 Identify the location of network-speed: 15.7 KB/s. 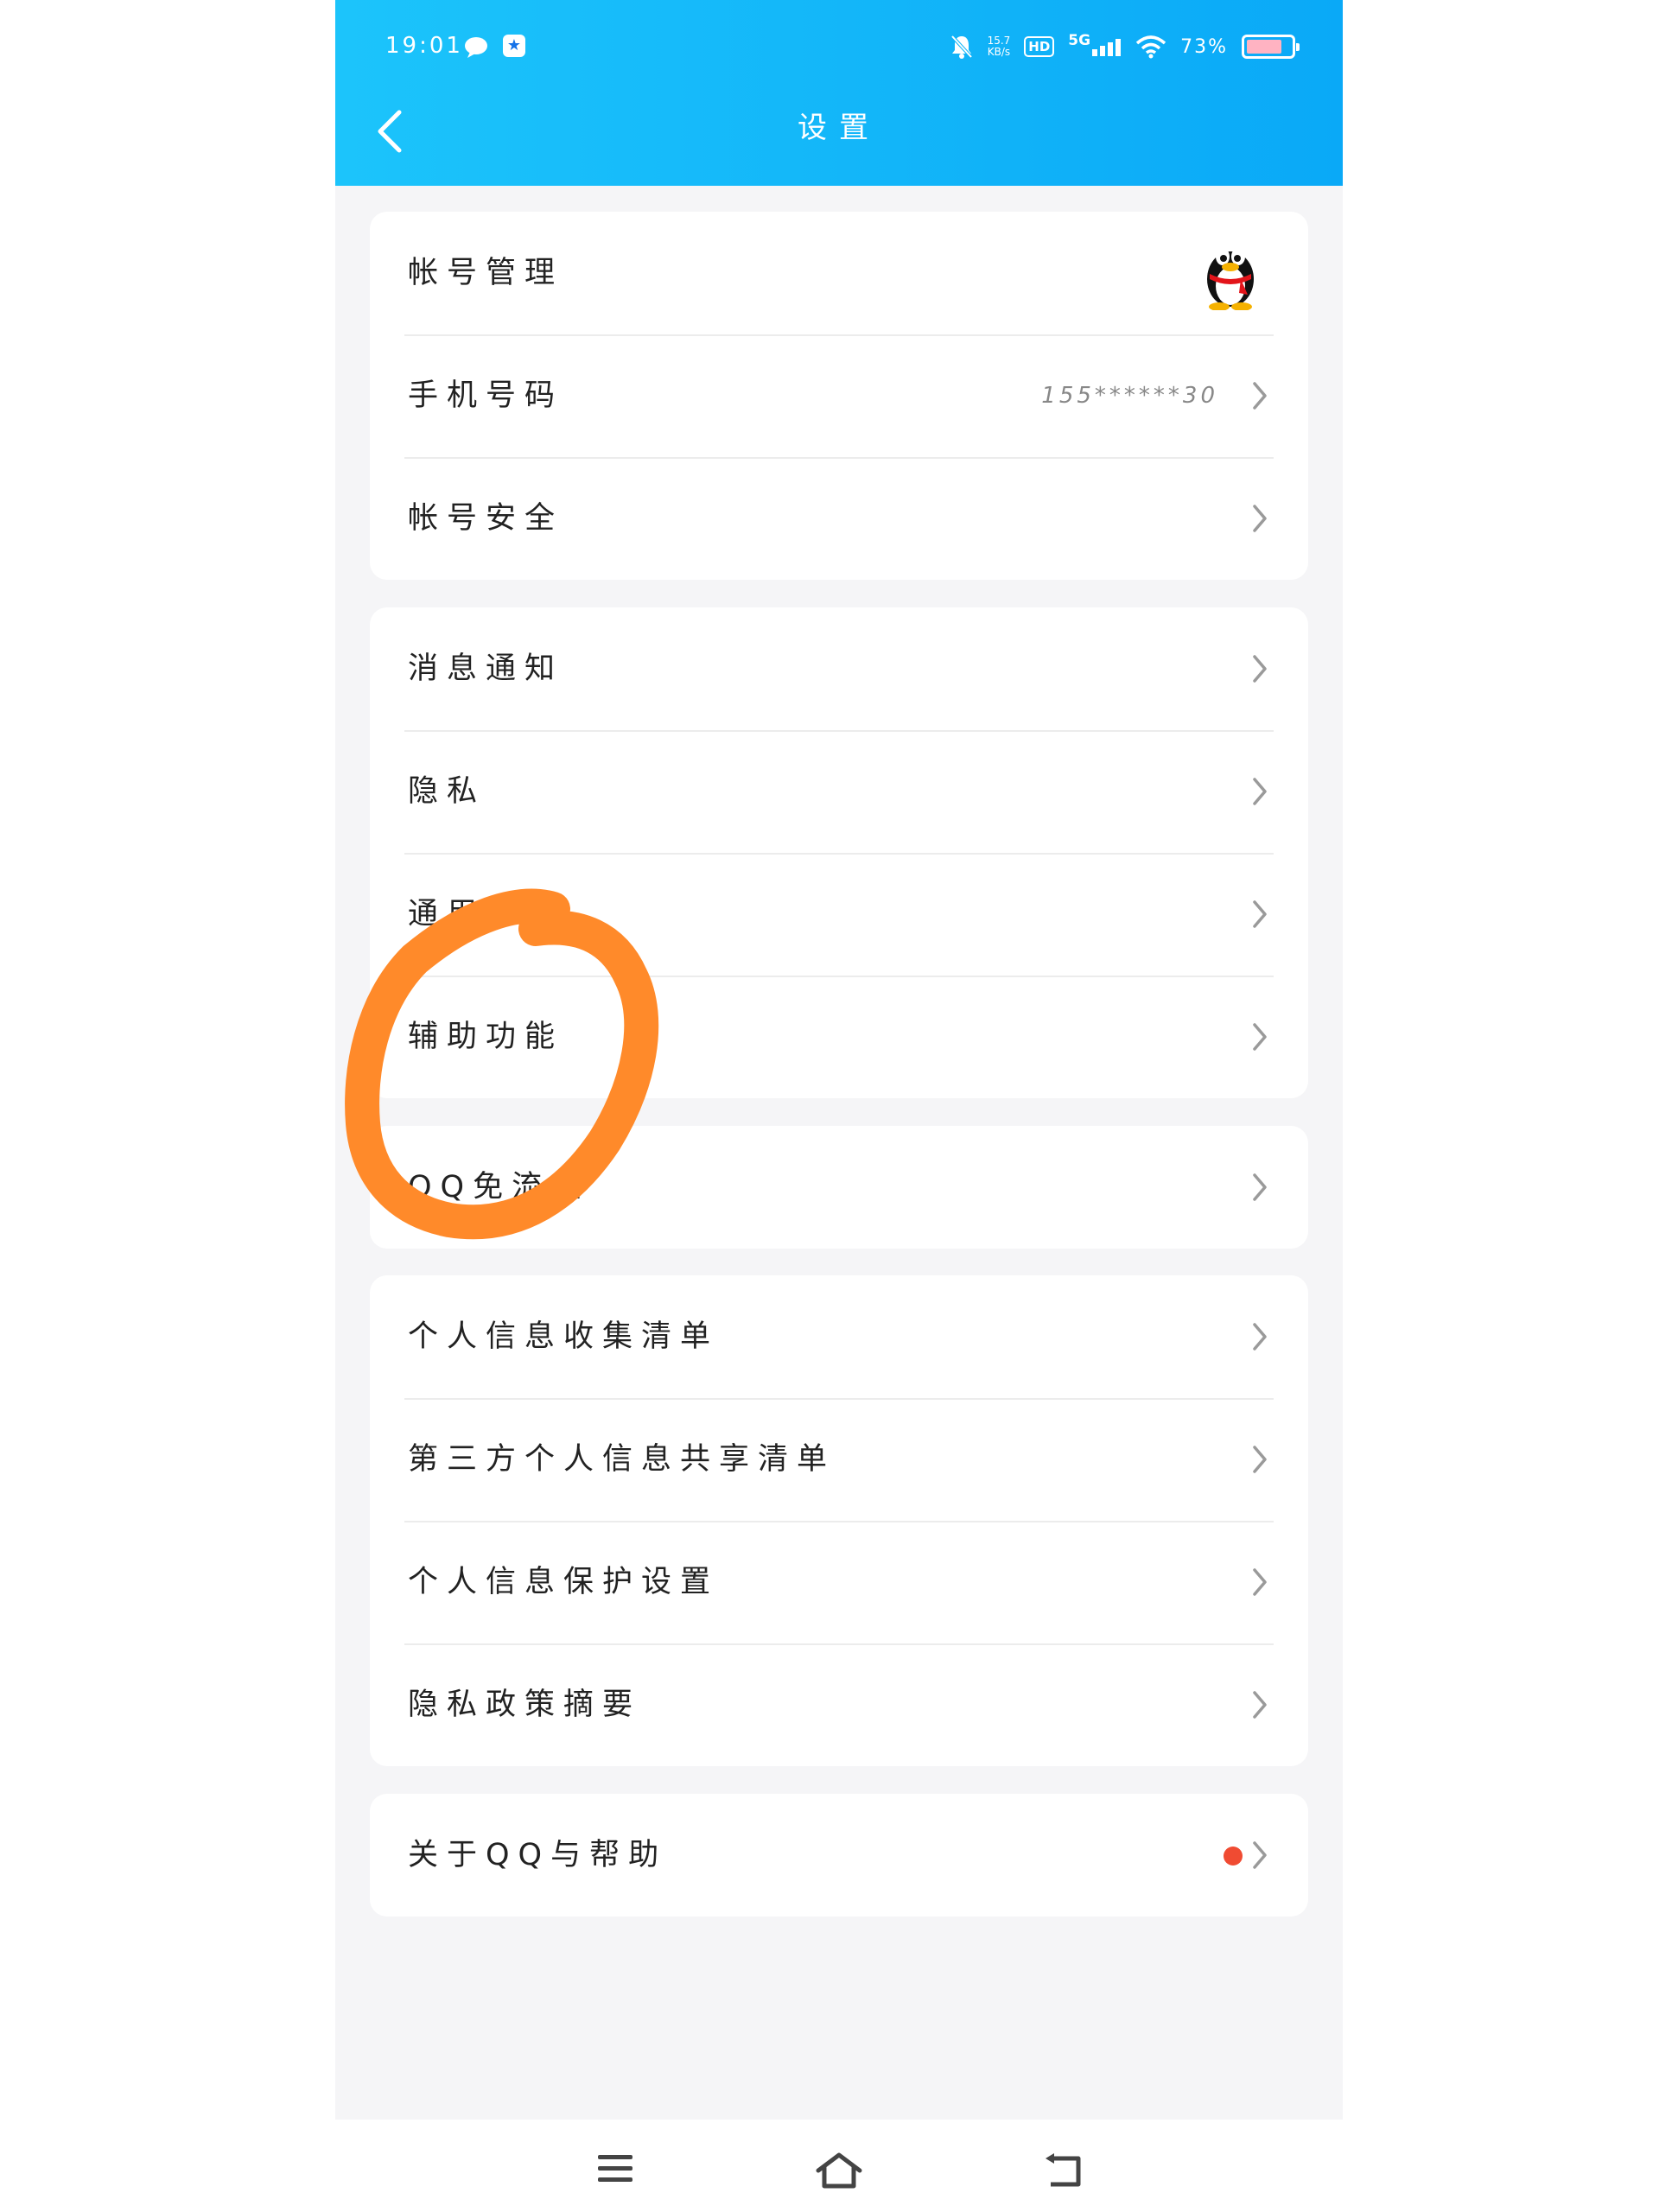
(999, 46).